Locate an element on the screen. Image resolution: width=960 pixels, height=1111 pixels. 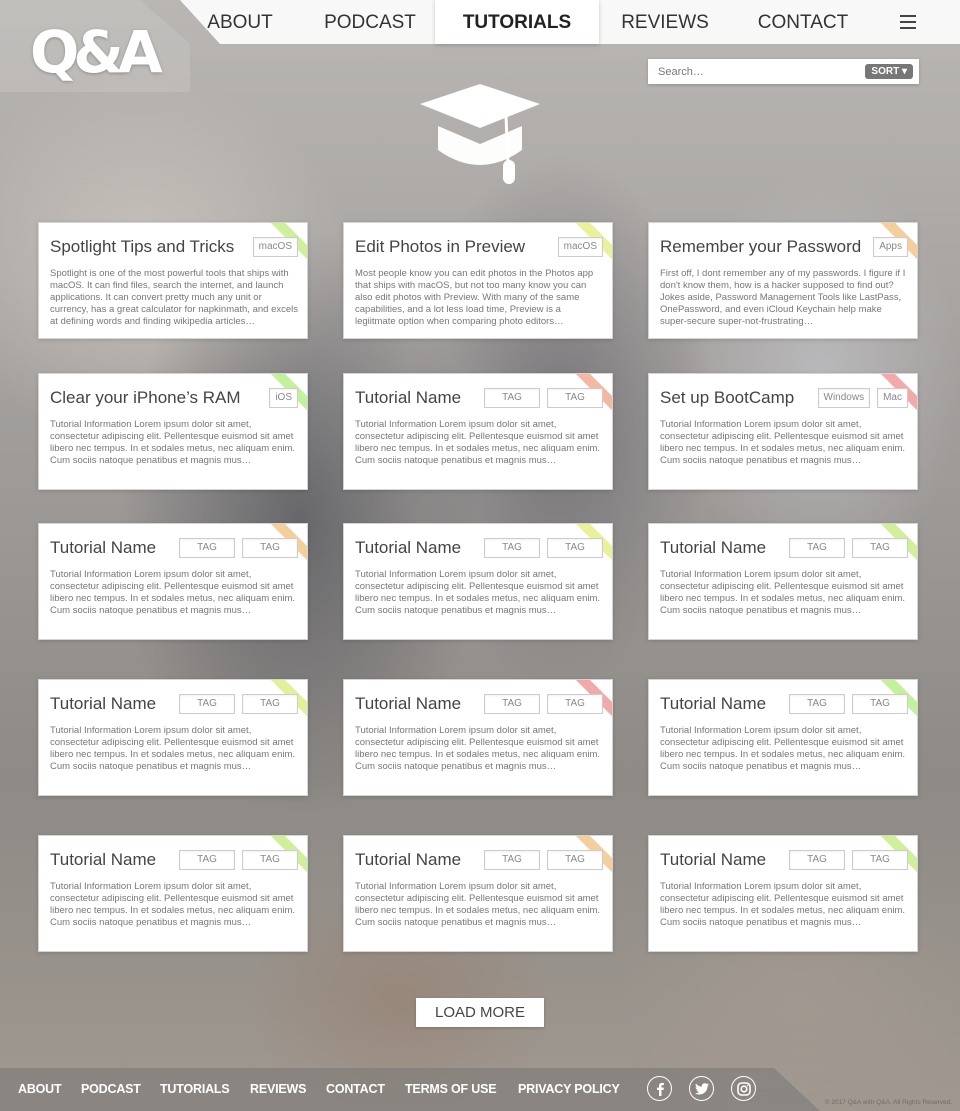
search-input is located at coordinates (758, 71).